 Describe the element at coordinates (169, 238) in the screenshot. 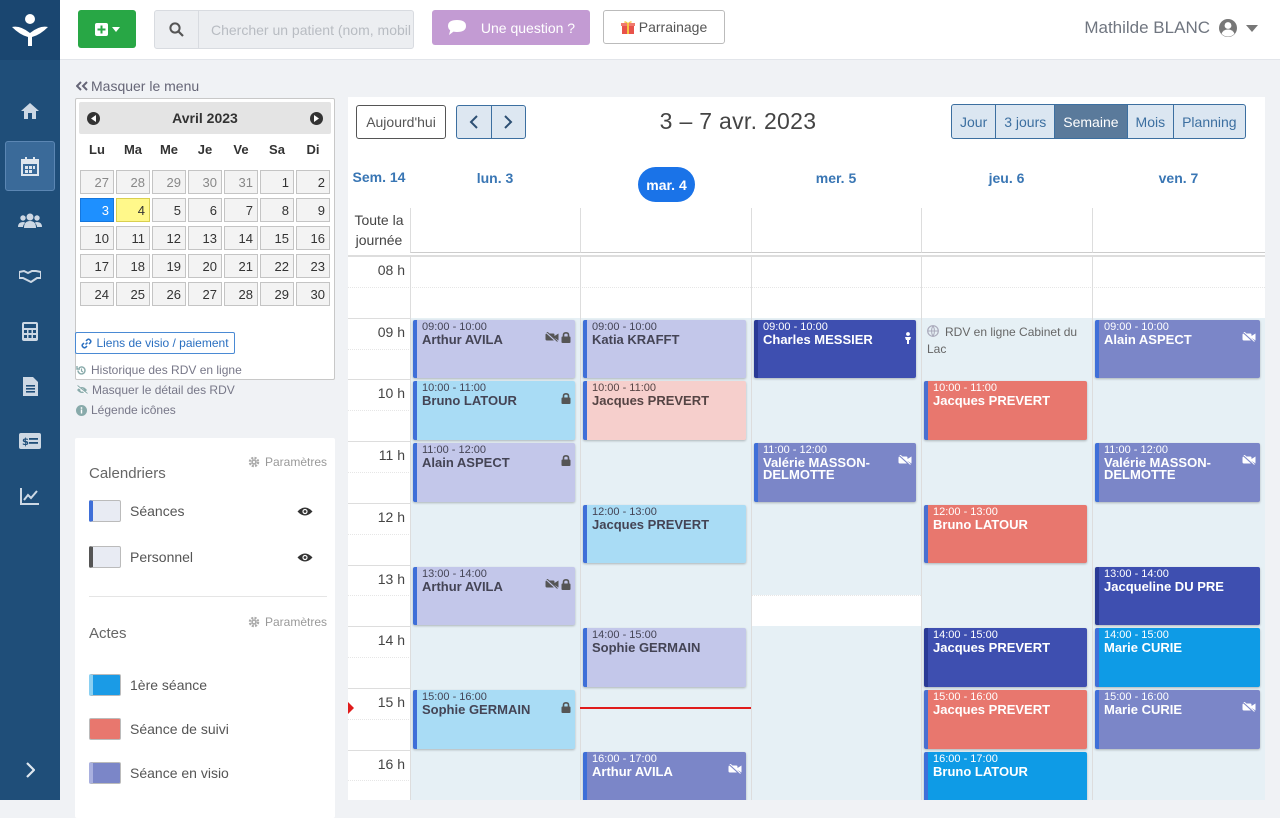

I see `mini-calendar-day: 12` at that location.